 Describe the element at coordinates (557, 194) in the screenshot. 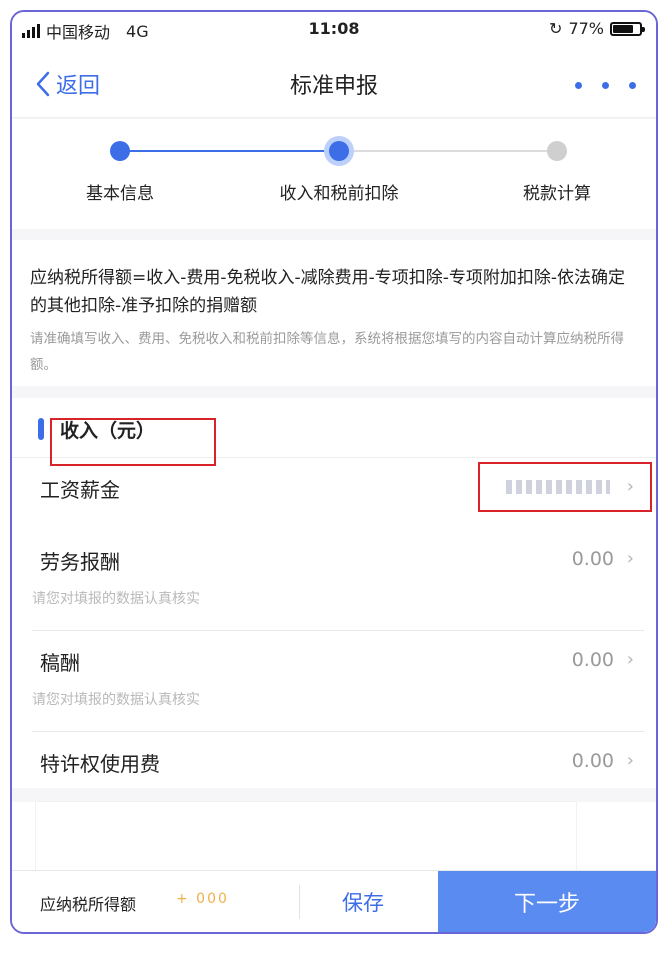

I see `step-3-label: 税款计算` at that location.